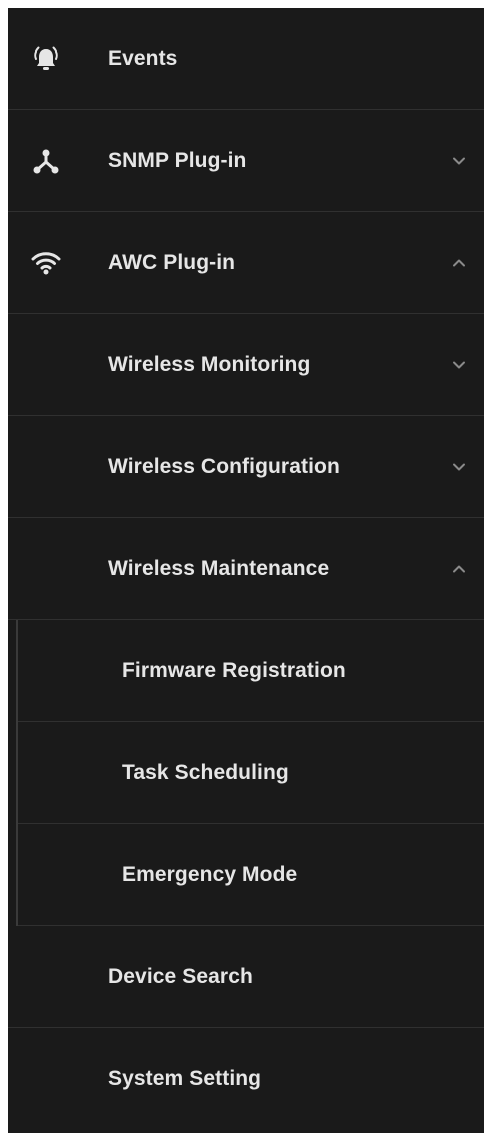 Image resolution: width=484 pixels, height=1133 pixels. Describe the element at coordinates (219, 568) in the screenshot. I see `menu-label: Wireless Maintenance` at that location.